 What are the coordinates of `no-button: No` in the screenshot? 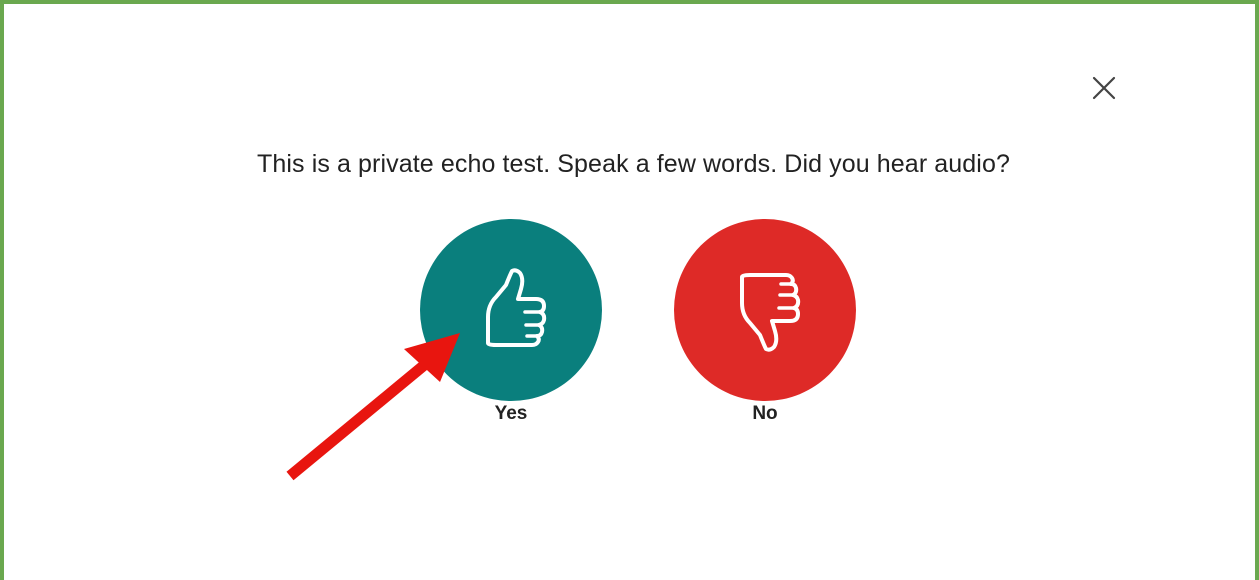 It's located at (765, 324).